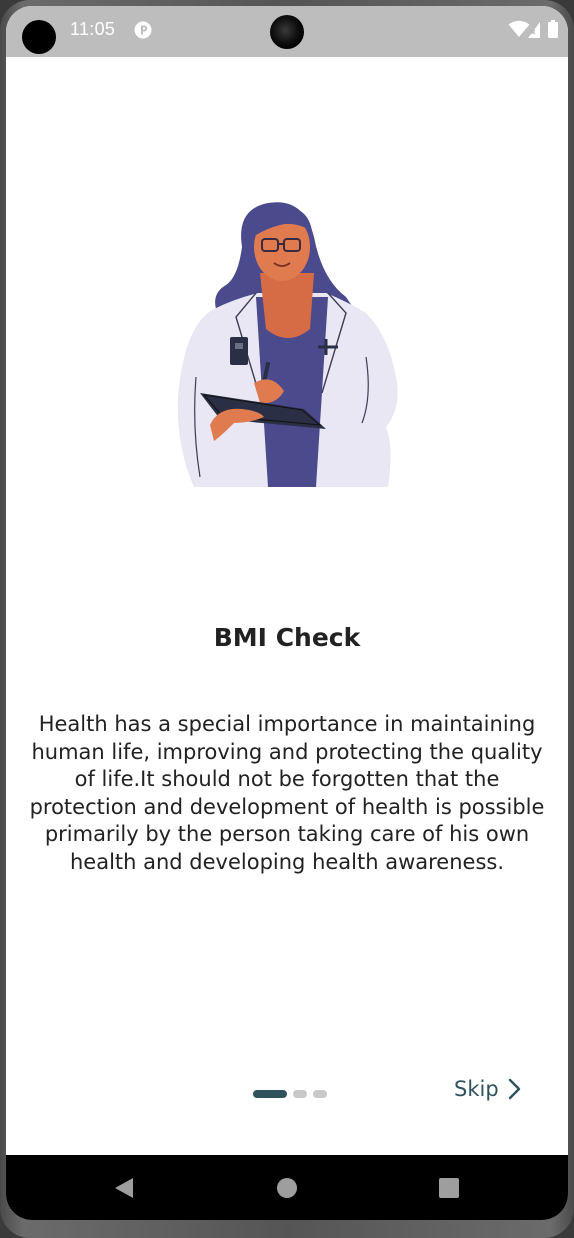 This screenshot has height=1238, width=574. I want to click on onboarding-title: BMI Check, so click(287, 637).